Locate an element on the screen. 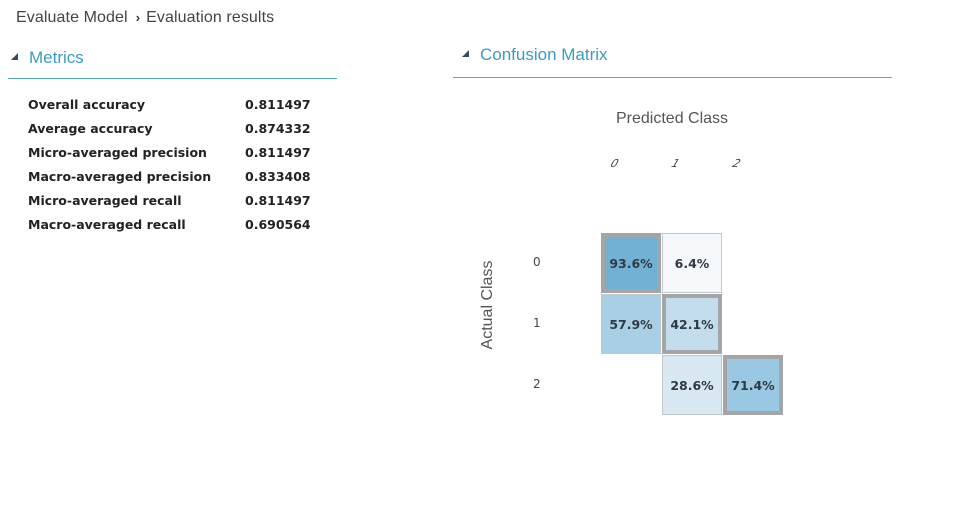 The height and width of the screenshot is (506, 956). metric-row: Average accuracy 0.874332 is located at coordinates (176, 128).